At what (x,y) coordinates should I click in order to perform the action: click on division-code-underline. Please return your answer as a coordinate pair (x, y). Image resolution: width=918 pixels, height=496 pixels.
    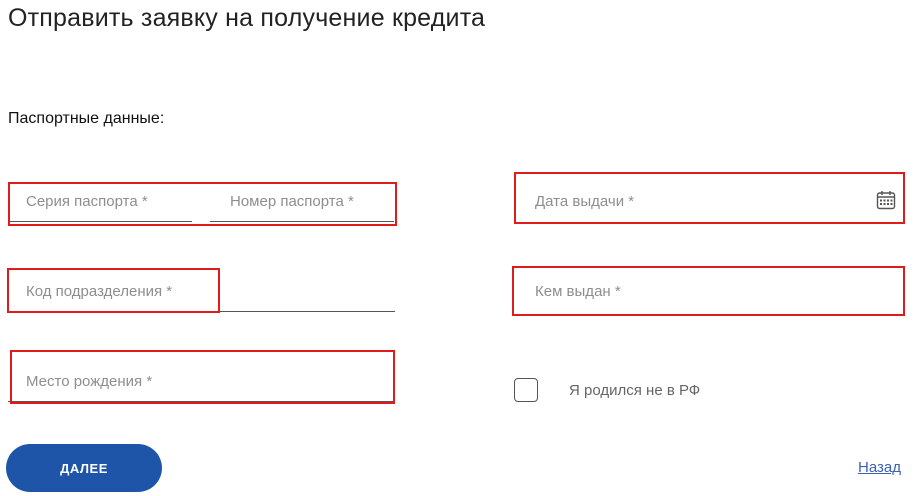
    Looking at the image, I should click on (201, 311).